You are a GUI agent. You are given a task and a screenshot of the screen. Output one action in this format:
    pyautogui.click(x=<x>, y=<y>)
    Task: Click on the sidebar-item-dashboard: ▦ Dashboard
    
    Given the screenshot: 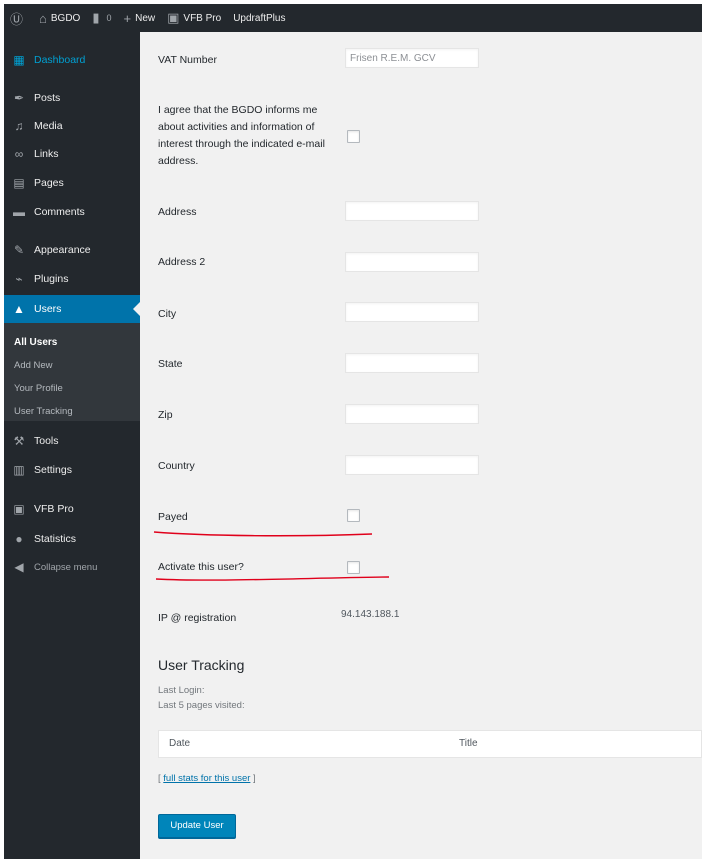 What is the action you would take?
    pyautogui.click(x=72, y=60)
    